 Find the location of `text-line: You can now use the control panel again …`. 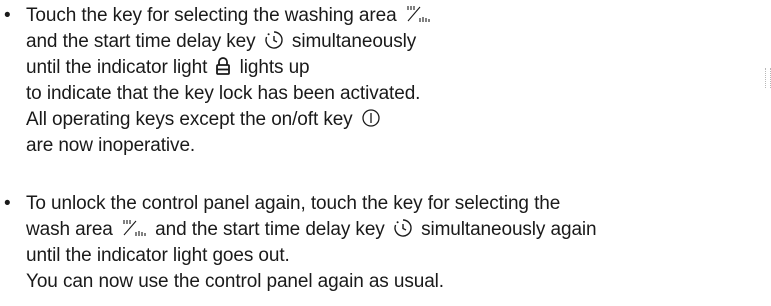

text-line: You can now use the control panel again … is located at coordinates (311, 282).